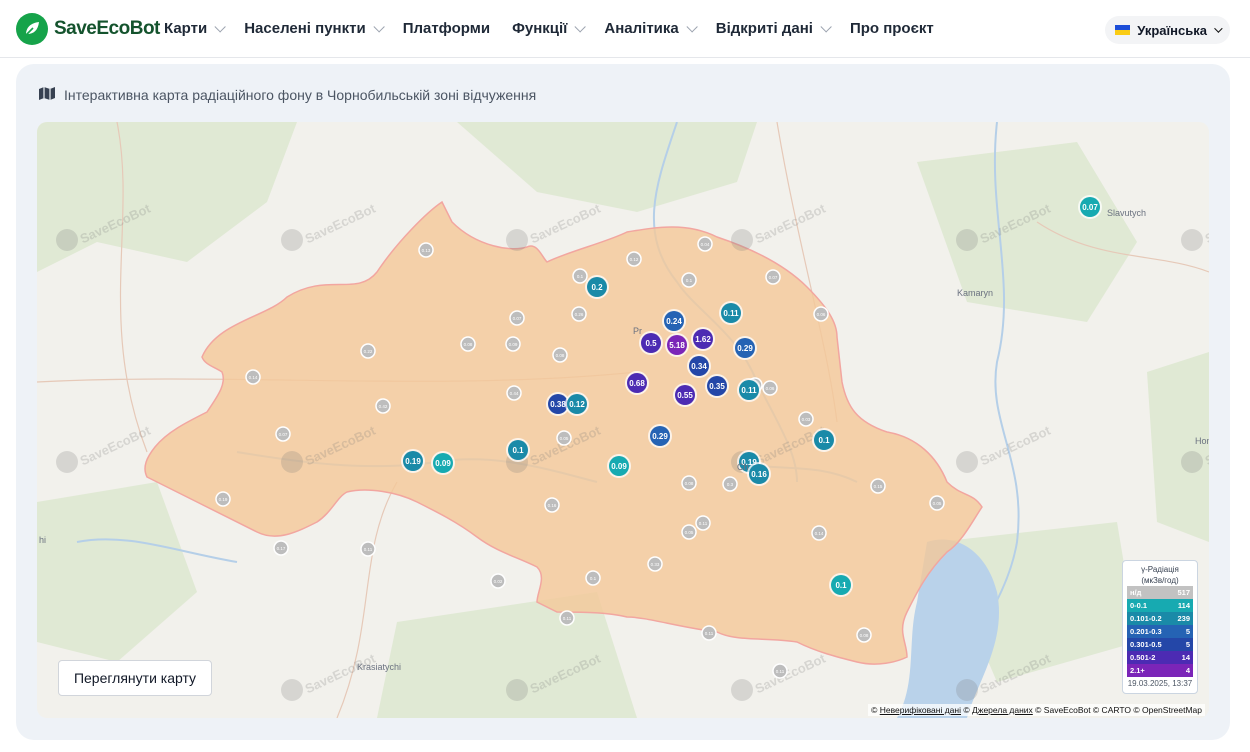 The image size is (1250, 752). Describe the element at coordinates (1172, 30) in the screenshot. I see `language-label: Українська` at that location.